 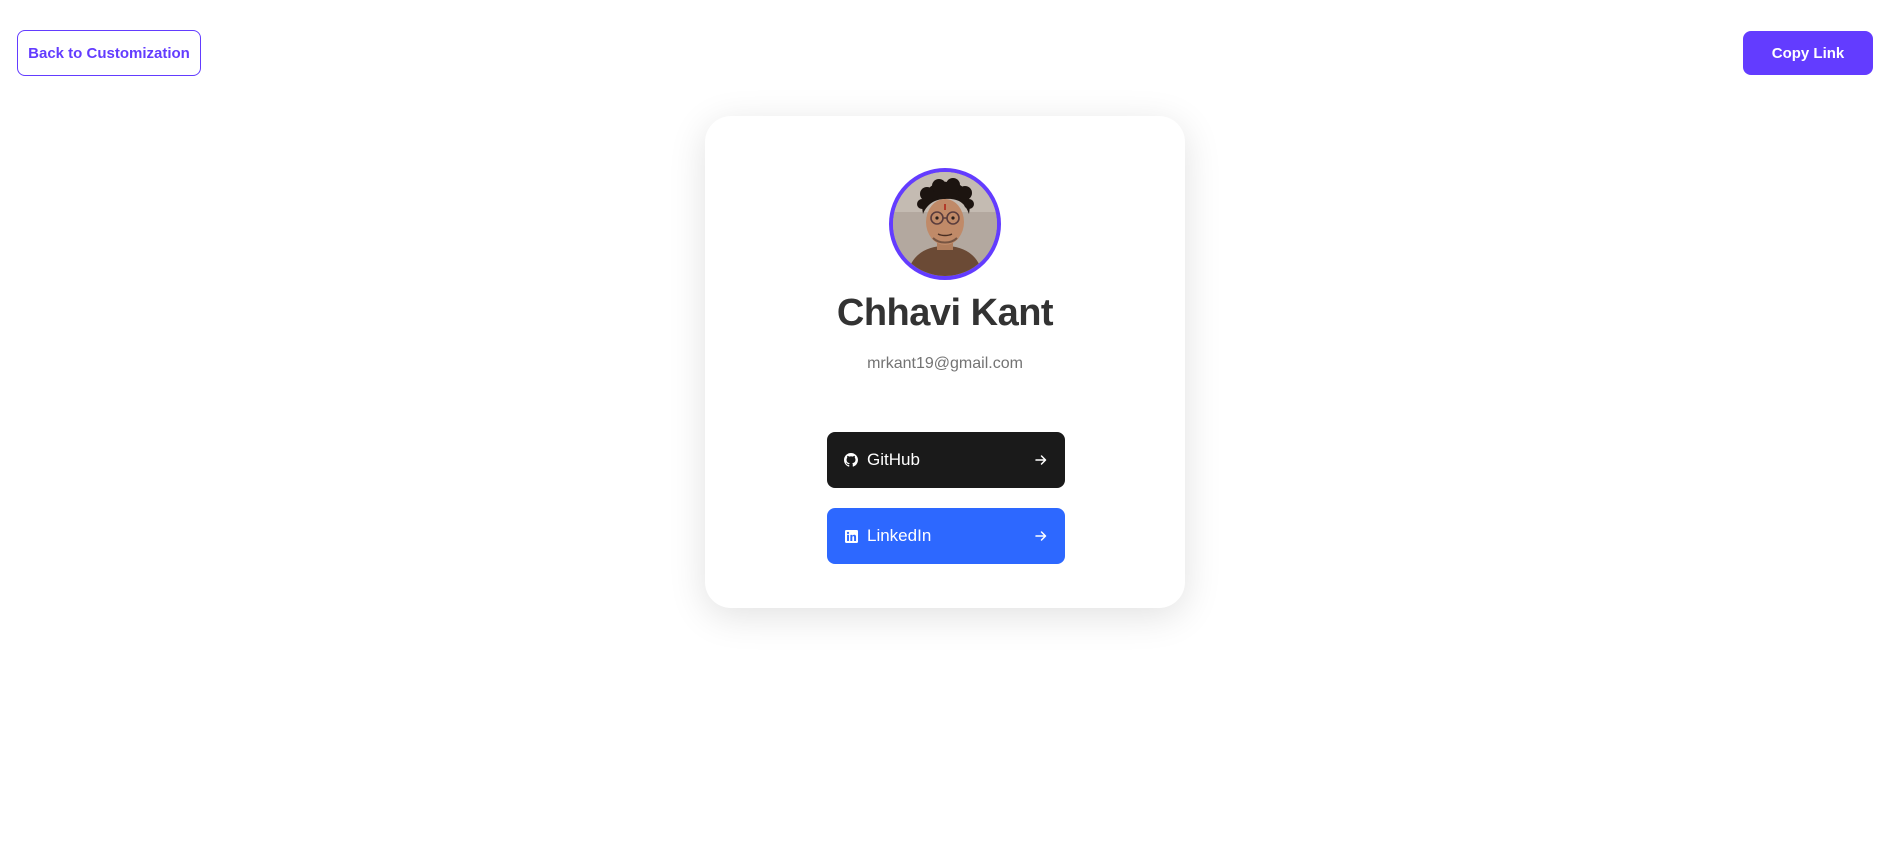 I want to click on back-to-customization-button: Back to Customization, so click(x=109, y=53).